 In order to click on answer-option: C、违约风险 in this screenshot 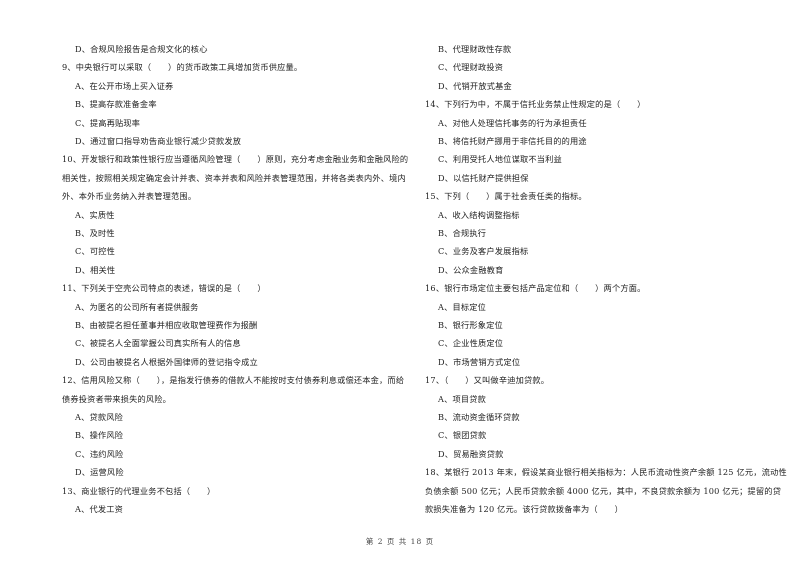, I will do `click(99, 453)`.